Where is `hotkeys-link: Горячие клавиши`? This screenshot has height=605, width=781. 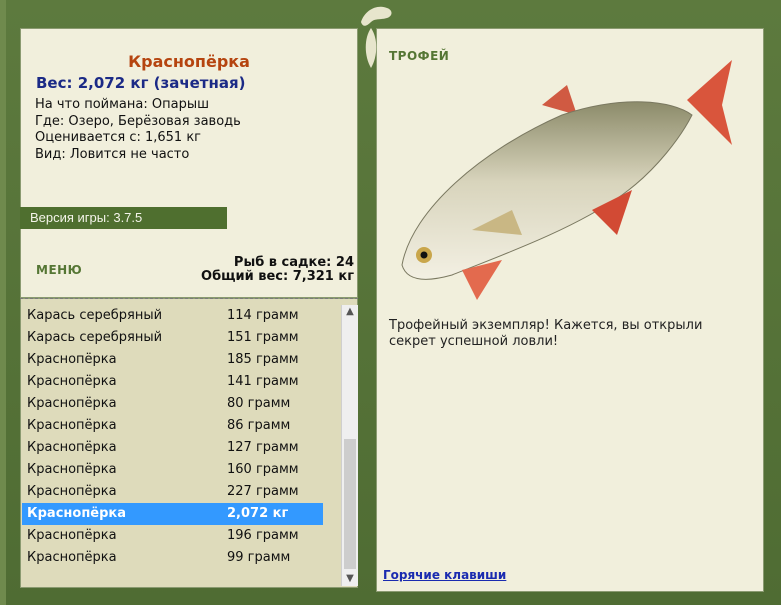
hotkeys-link: Горячие клавиши is located at coordinates (444, 575).